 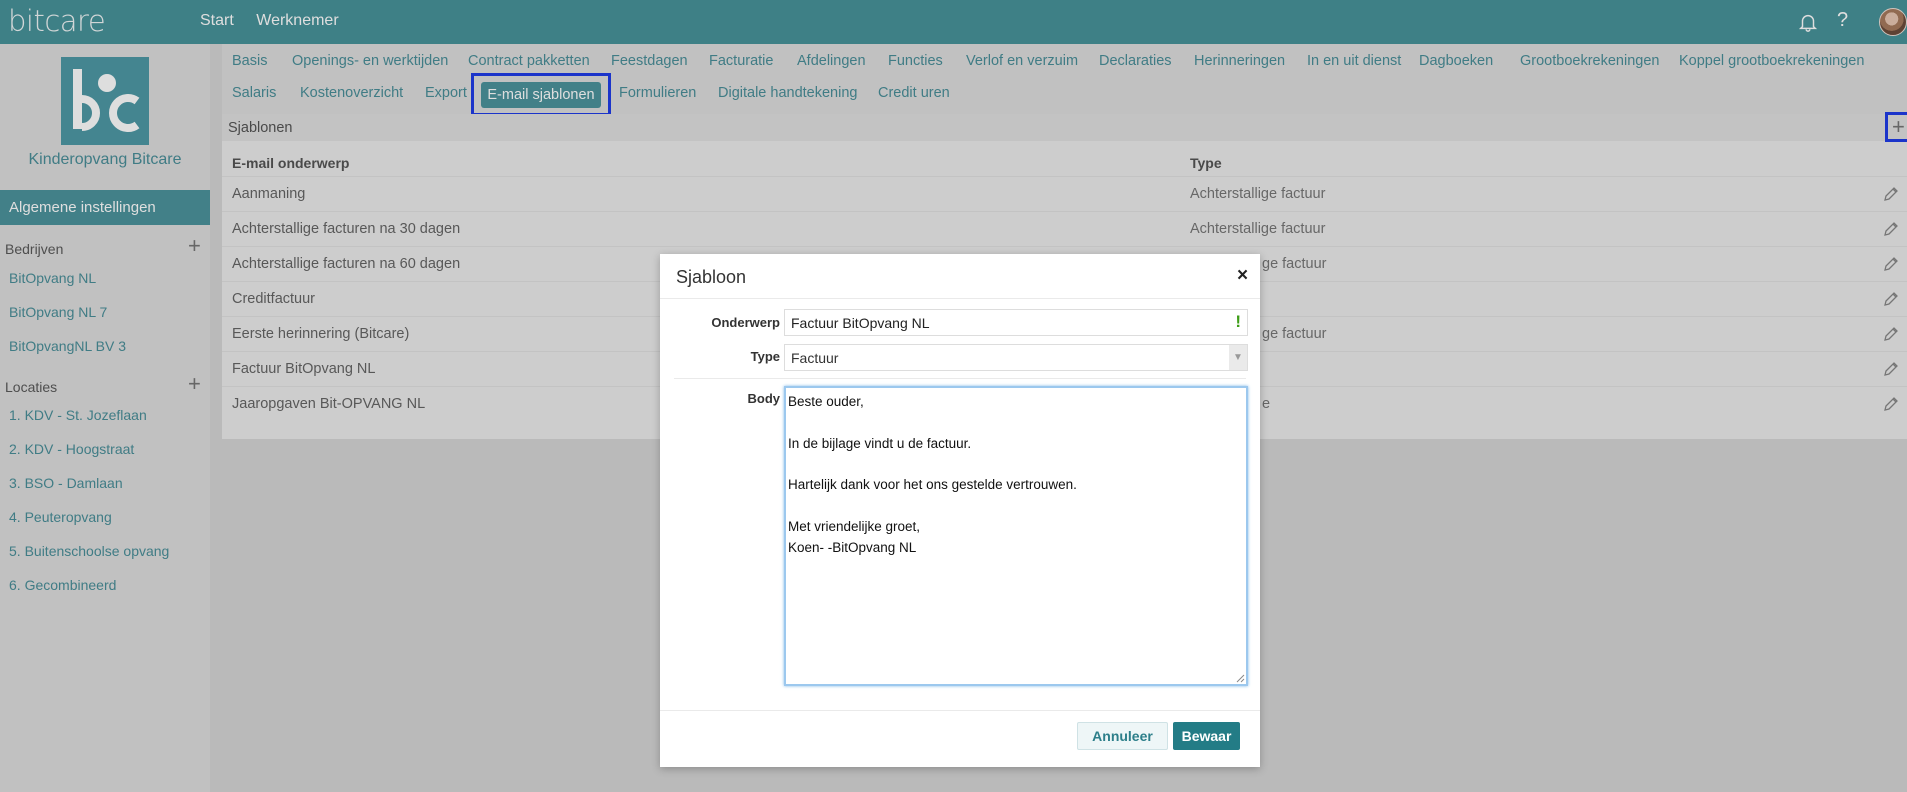 What do you see at coordinates (815, 358) in the screenshot?
I see `type-value: Factuur` at bounding box center [815, 358].